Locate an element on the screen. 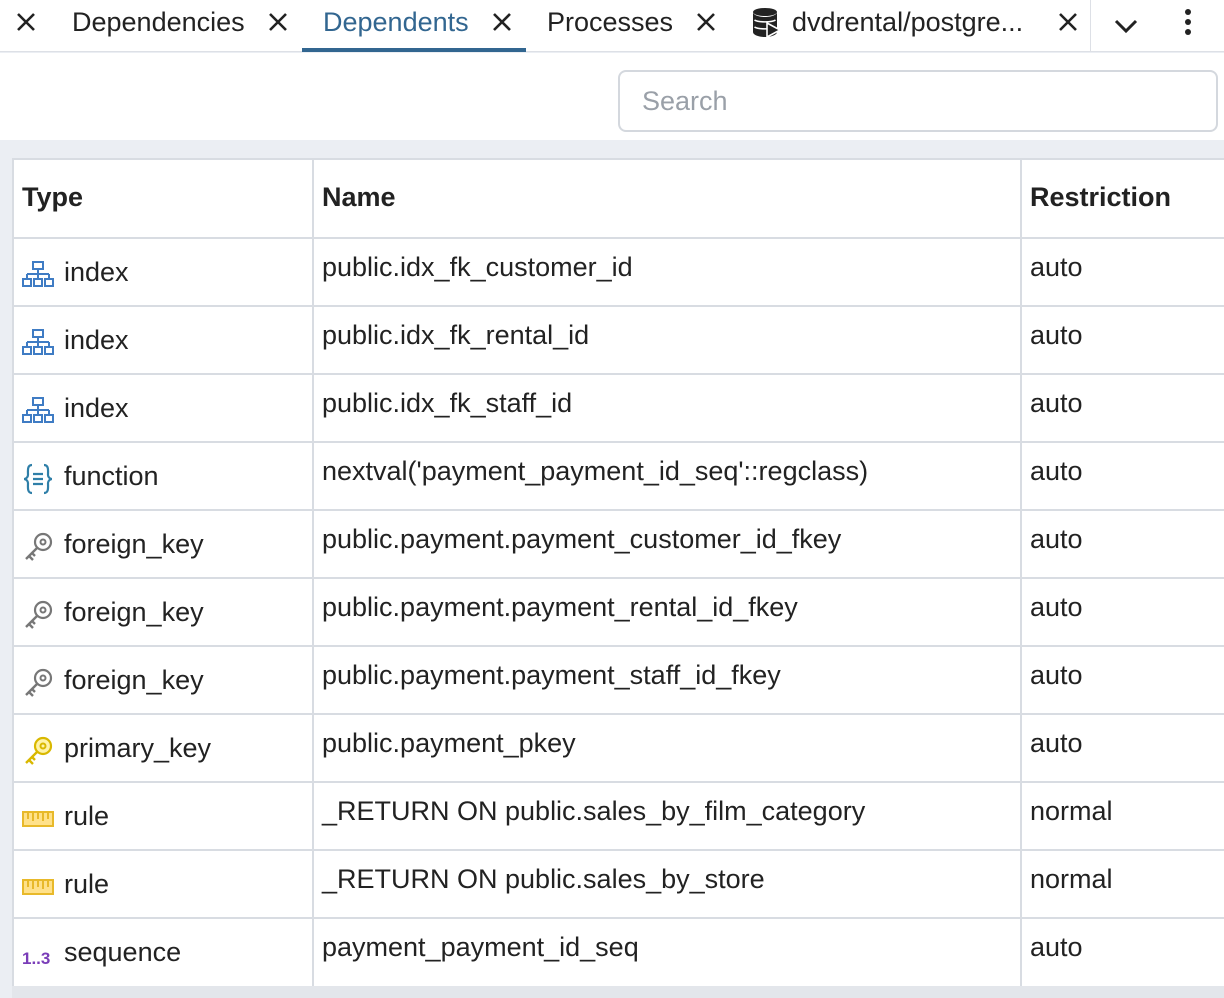 Image resolution: width=1224 pixels, height=998 pixels. cell-name: public.idx_fk_customer_id is located at coordinates (668, 272).